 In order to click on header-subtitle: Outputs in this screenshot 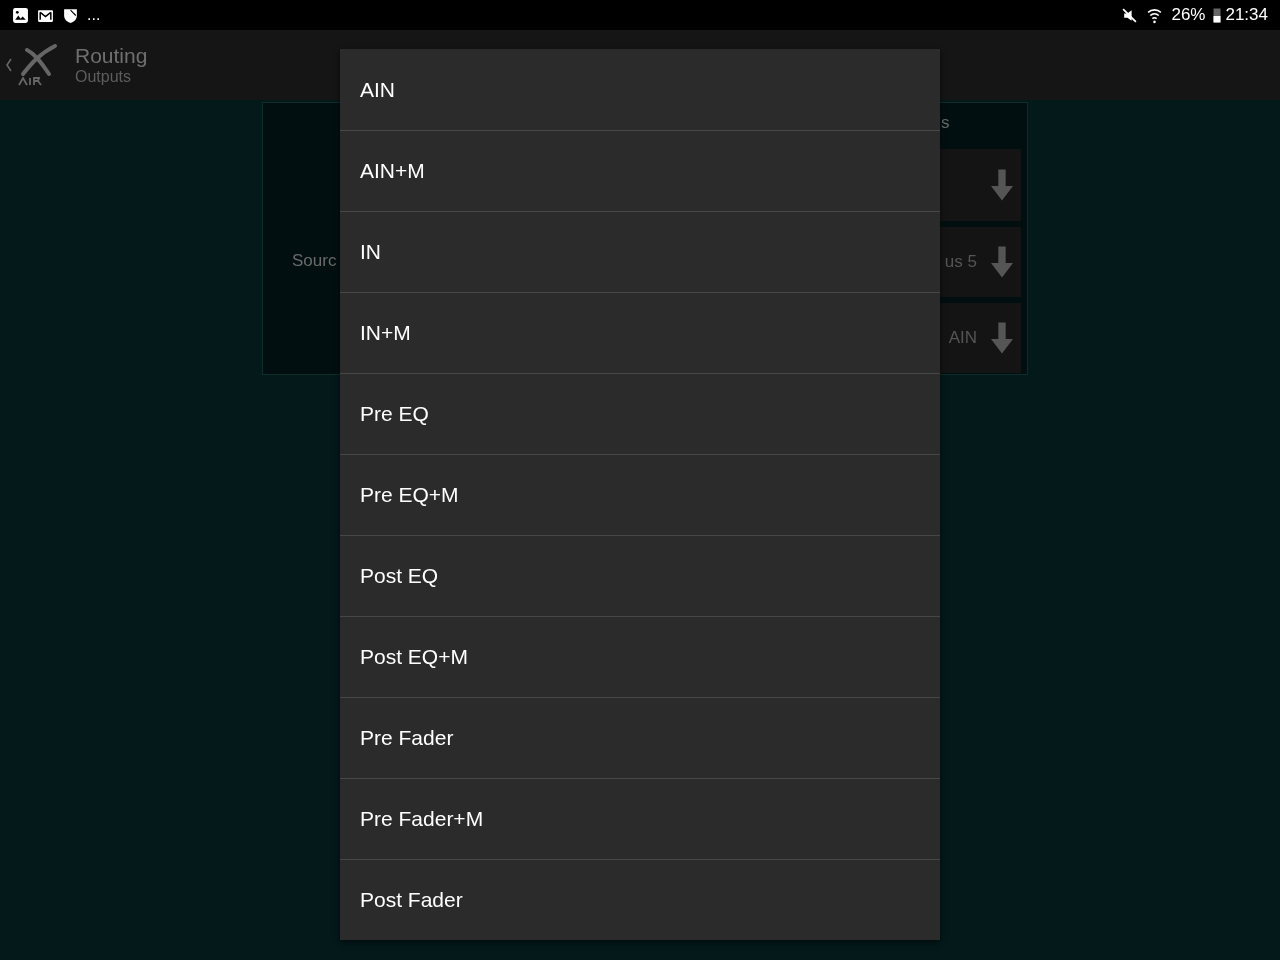, I will do `click(104, 77)`.